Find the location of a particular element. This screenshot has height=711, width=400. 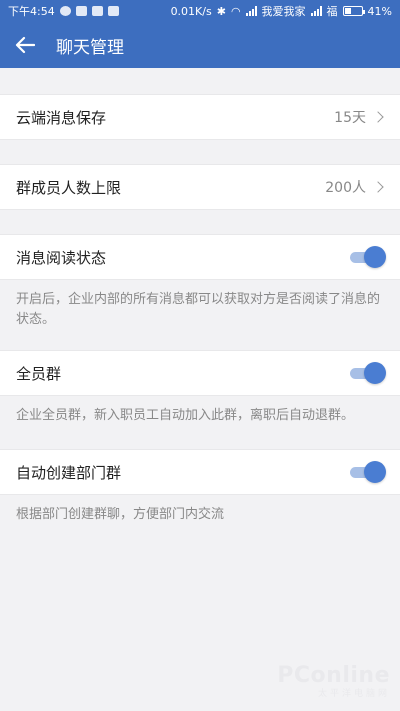

notification-icon is located at coordinates (97, 11).